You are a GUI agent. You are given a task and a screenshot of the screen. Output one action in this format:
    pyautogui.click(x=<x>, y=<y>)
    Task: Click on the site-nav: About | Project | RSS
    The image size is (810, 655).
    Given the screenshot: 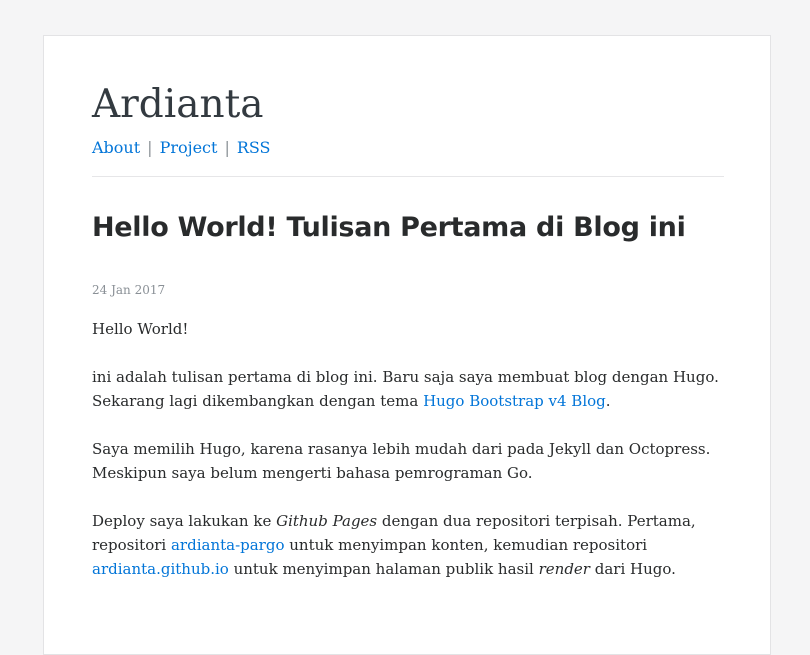 What is the action you would take?
    pyautogui.click(x=181, y=148)
    